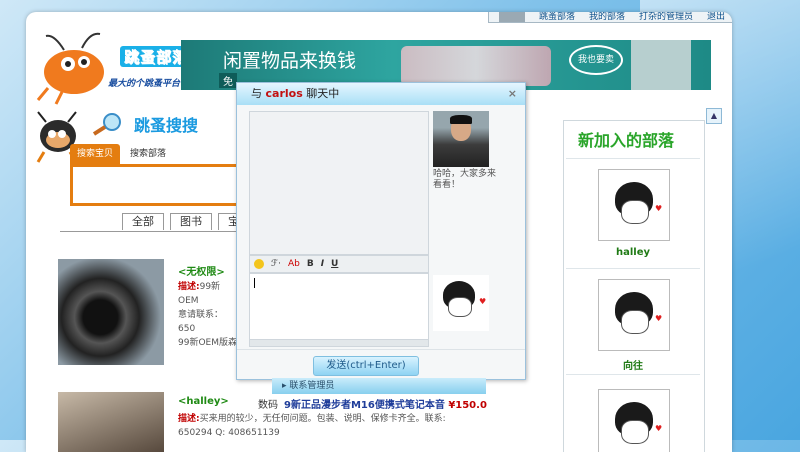 This screenshot has height=452, width=800. Describe the element at coordinates (310, 264) in the screenshot. I see `bold-button: B` at that location.